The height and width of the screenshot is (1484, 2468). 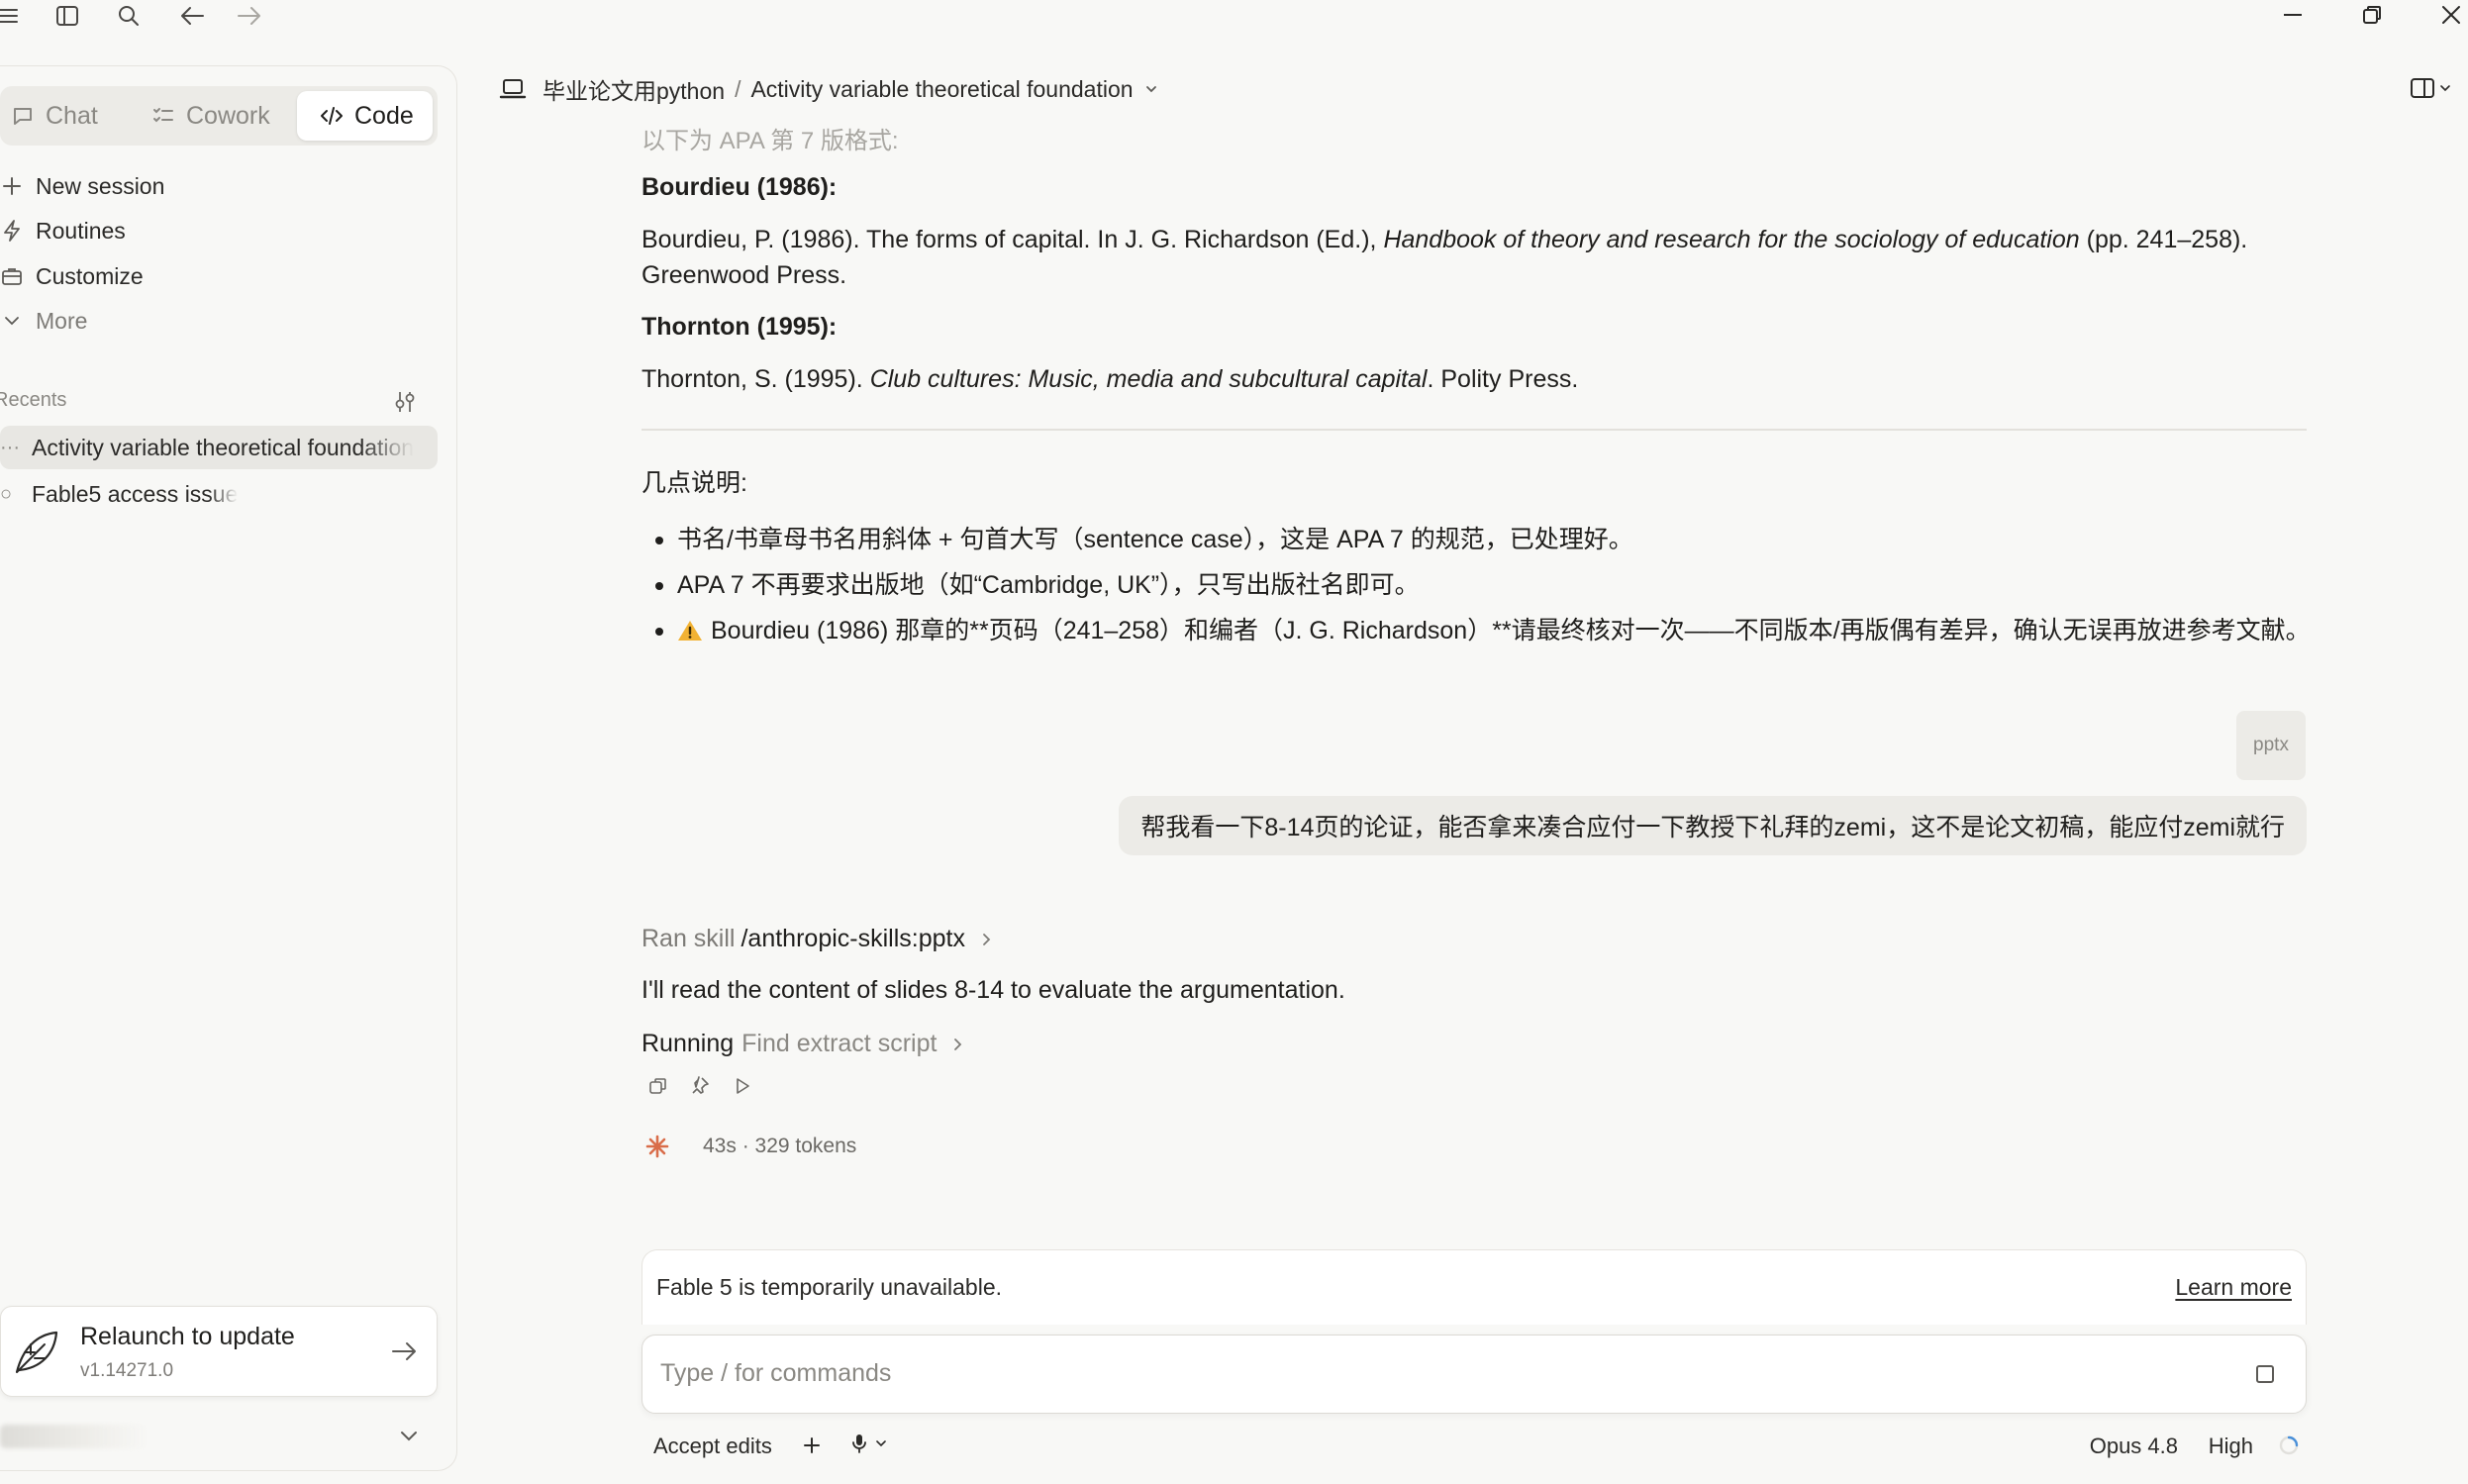 I want to click on routines-button: Routines, so click(x=63, y=230).